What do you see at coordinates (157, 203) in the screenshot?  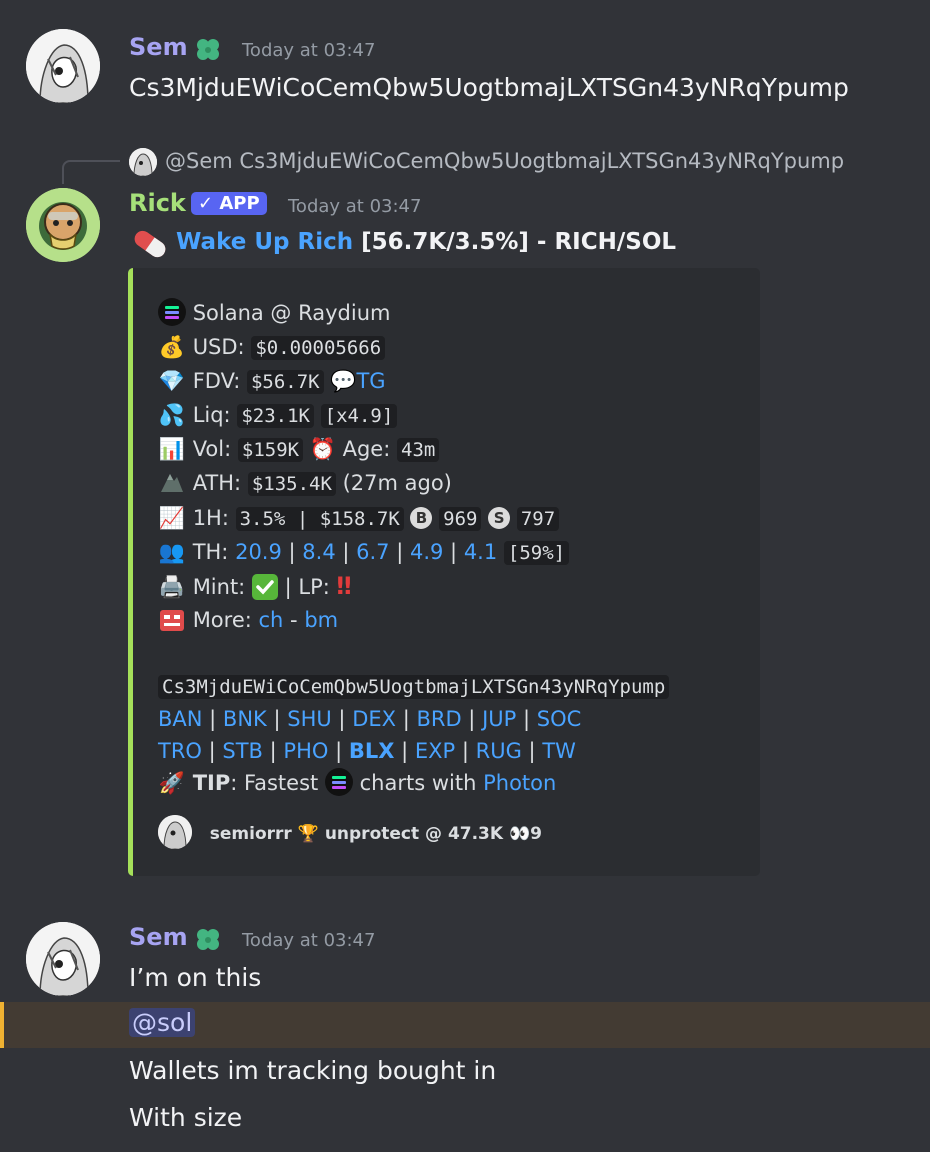 I see `author-name: Rick` at bounding box center [157, 203].